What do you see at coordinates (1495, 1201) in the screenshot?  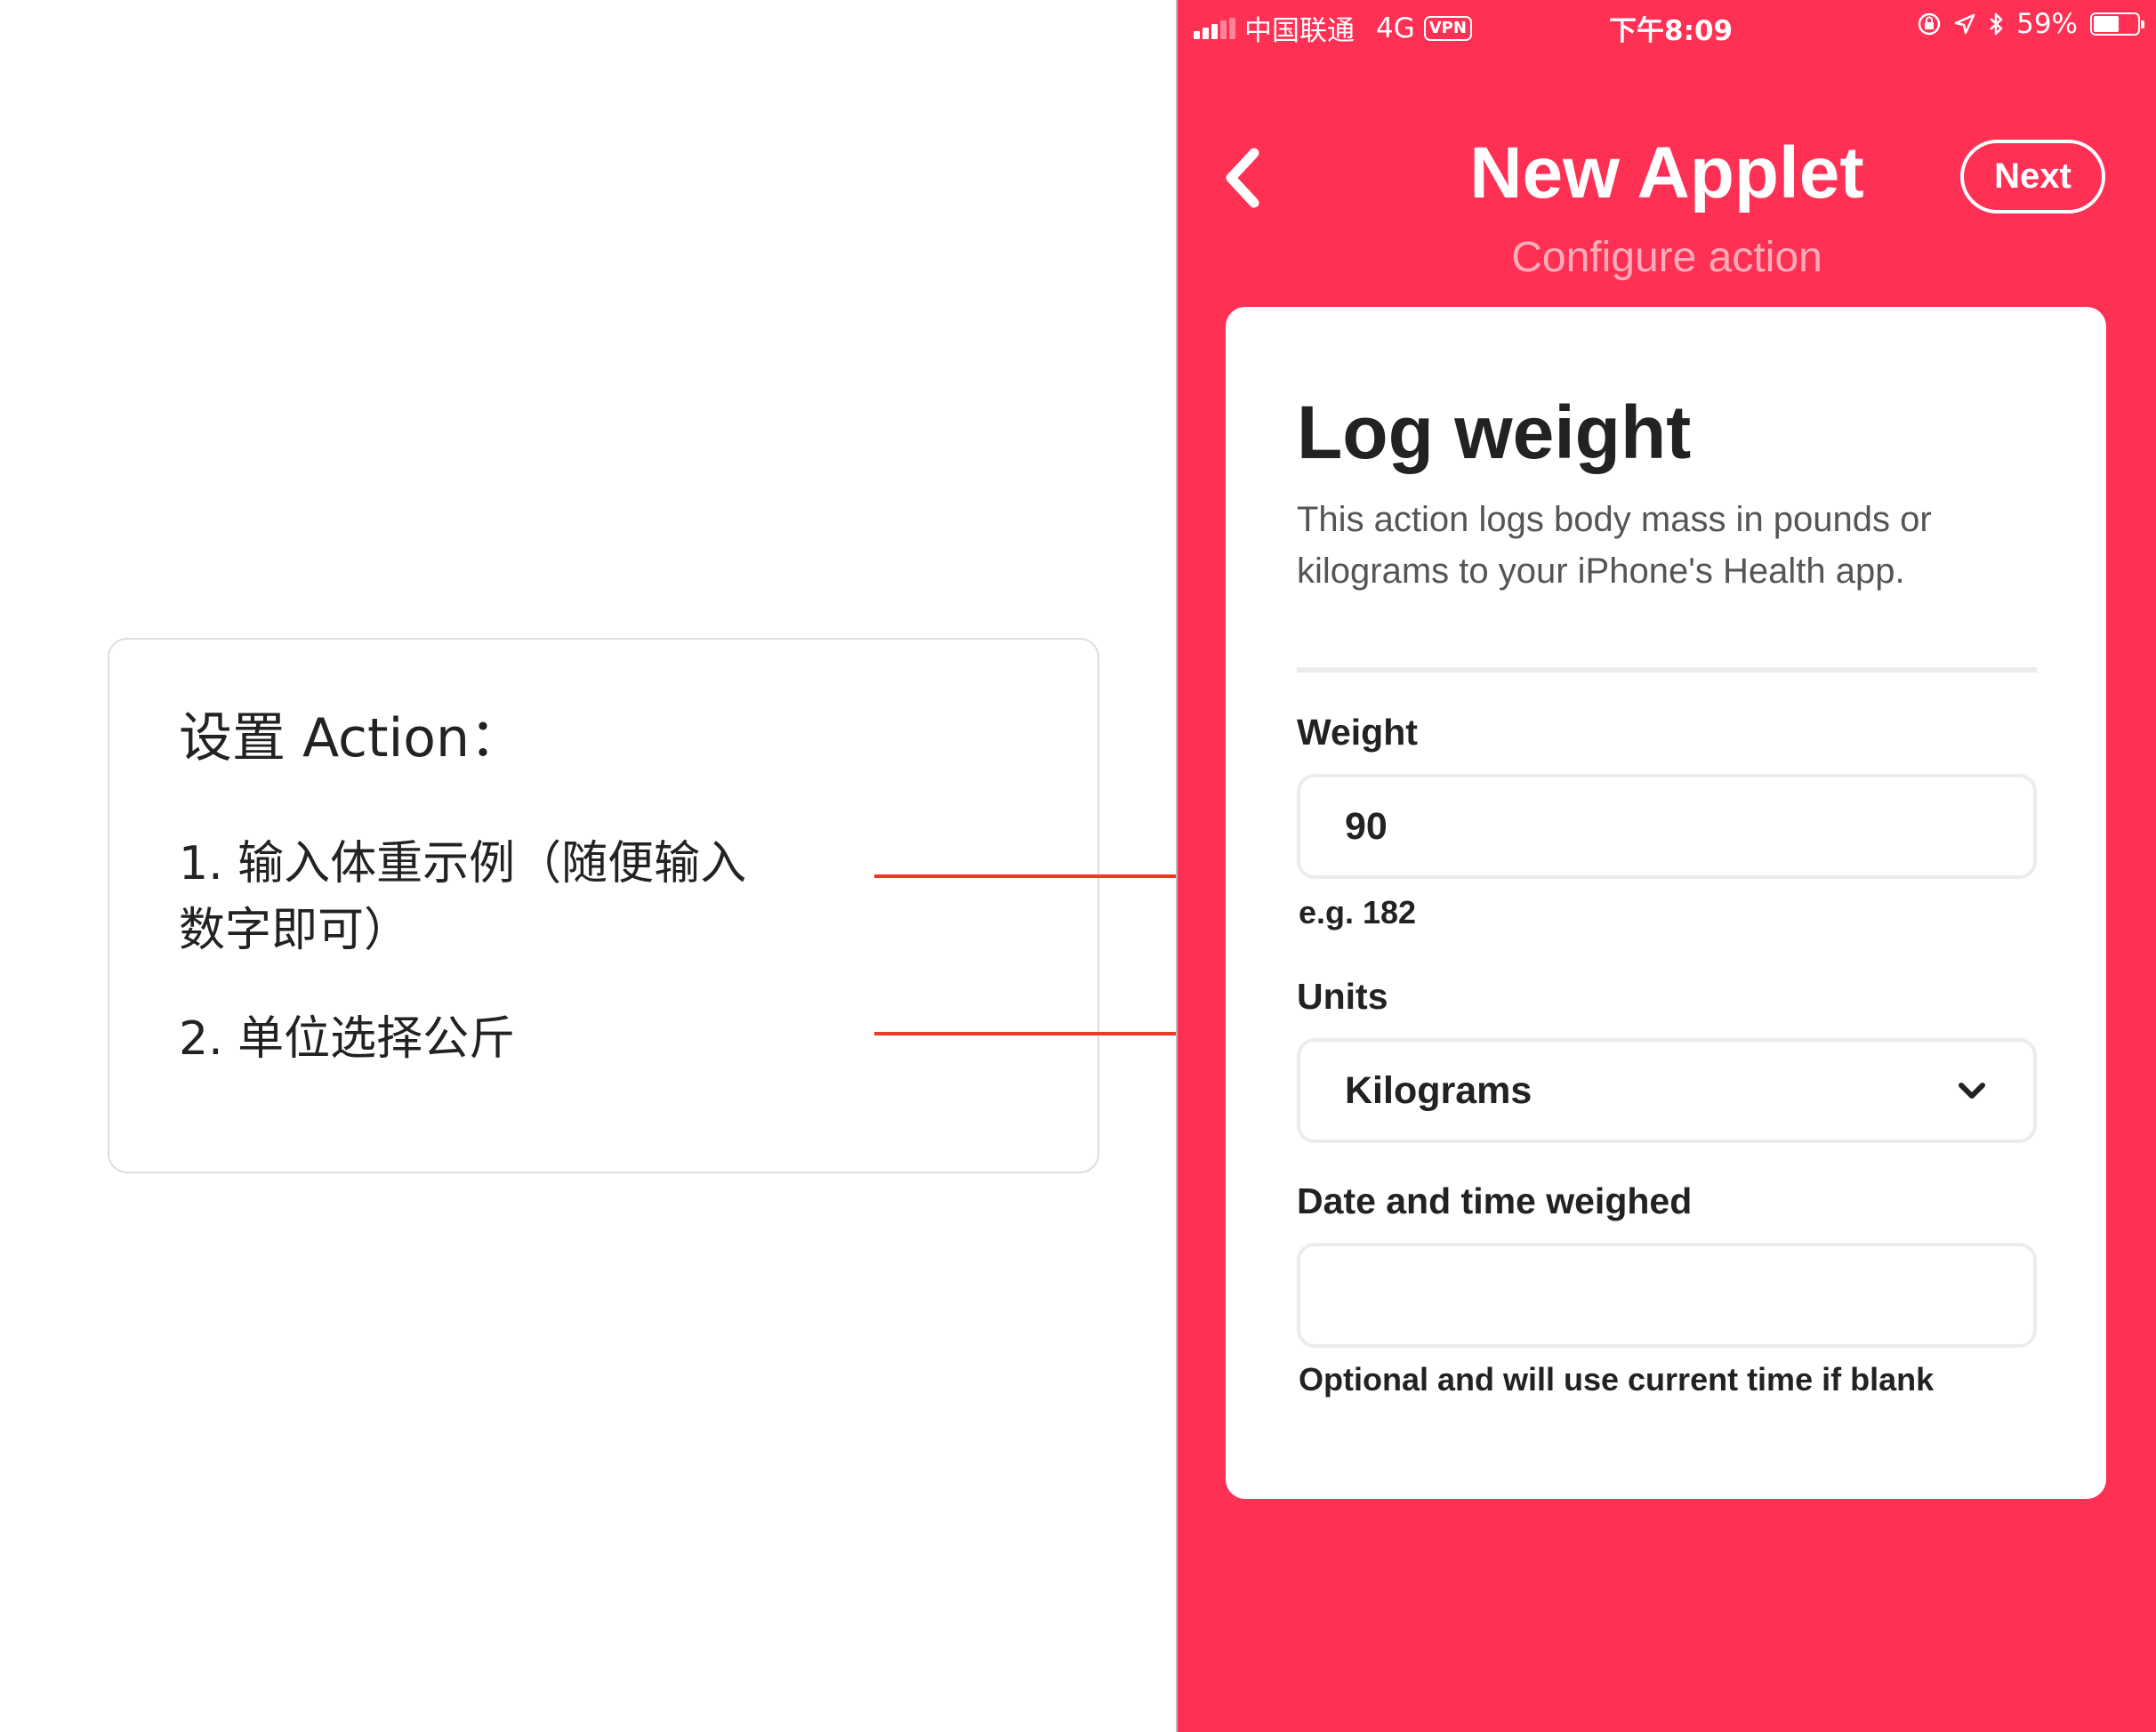 I see `date-label: Date and time weighed` at bounding box center [1495, 1201].